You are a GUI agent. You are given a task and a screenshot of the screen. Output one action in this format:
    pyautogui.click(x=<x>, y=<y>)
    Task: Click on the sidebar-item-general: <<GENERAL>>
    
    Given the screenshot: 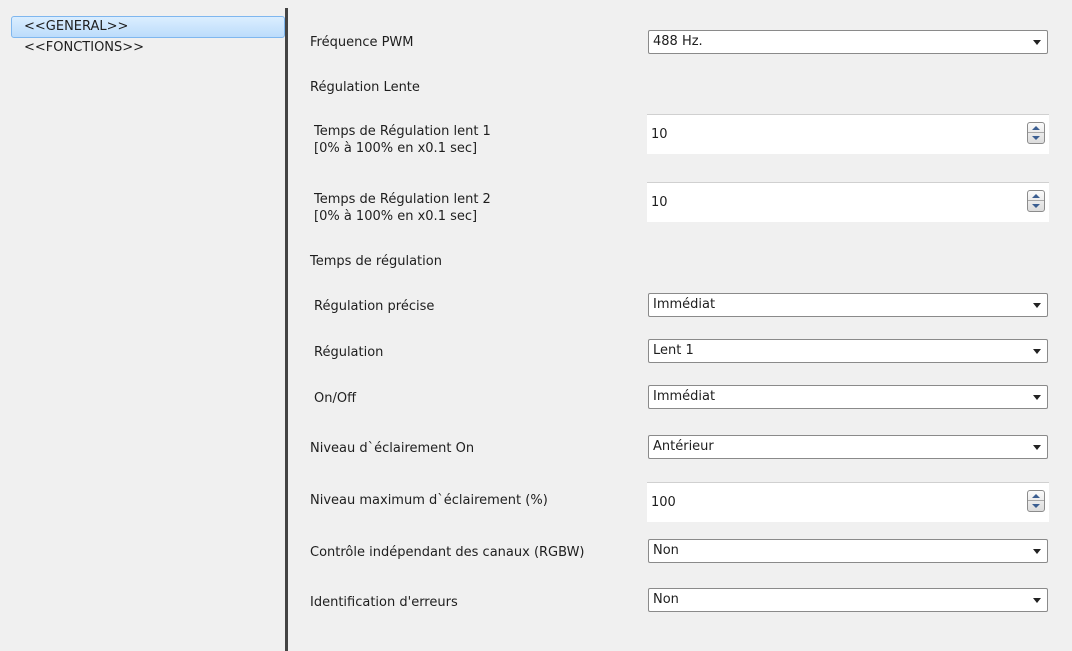 What is the action you would take?
    pyautogui.click(x=148, y=27)
    